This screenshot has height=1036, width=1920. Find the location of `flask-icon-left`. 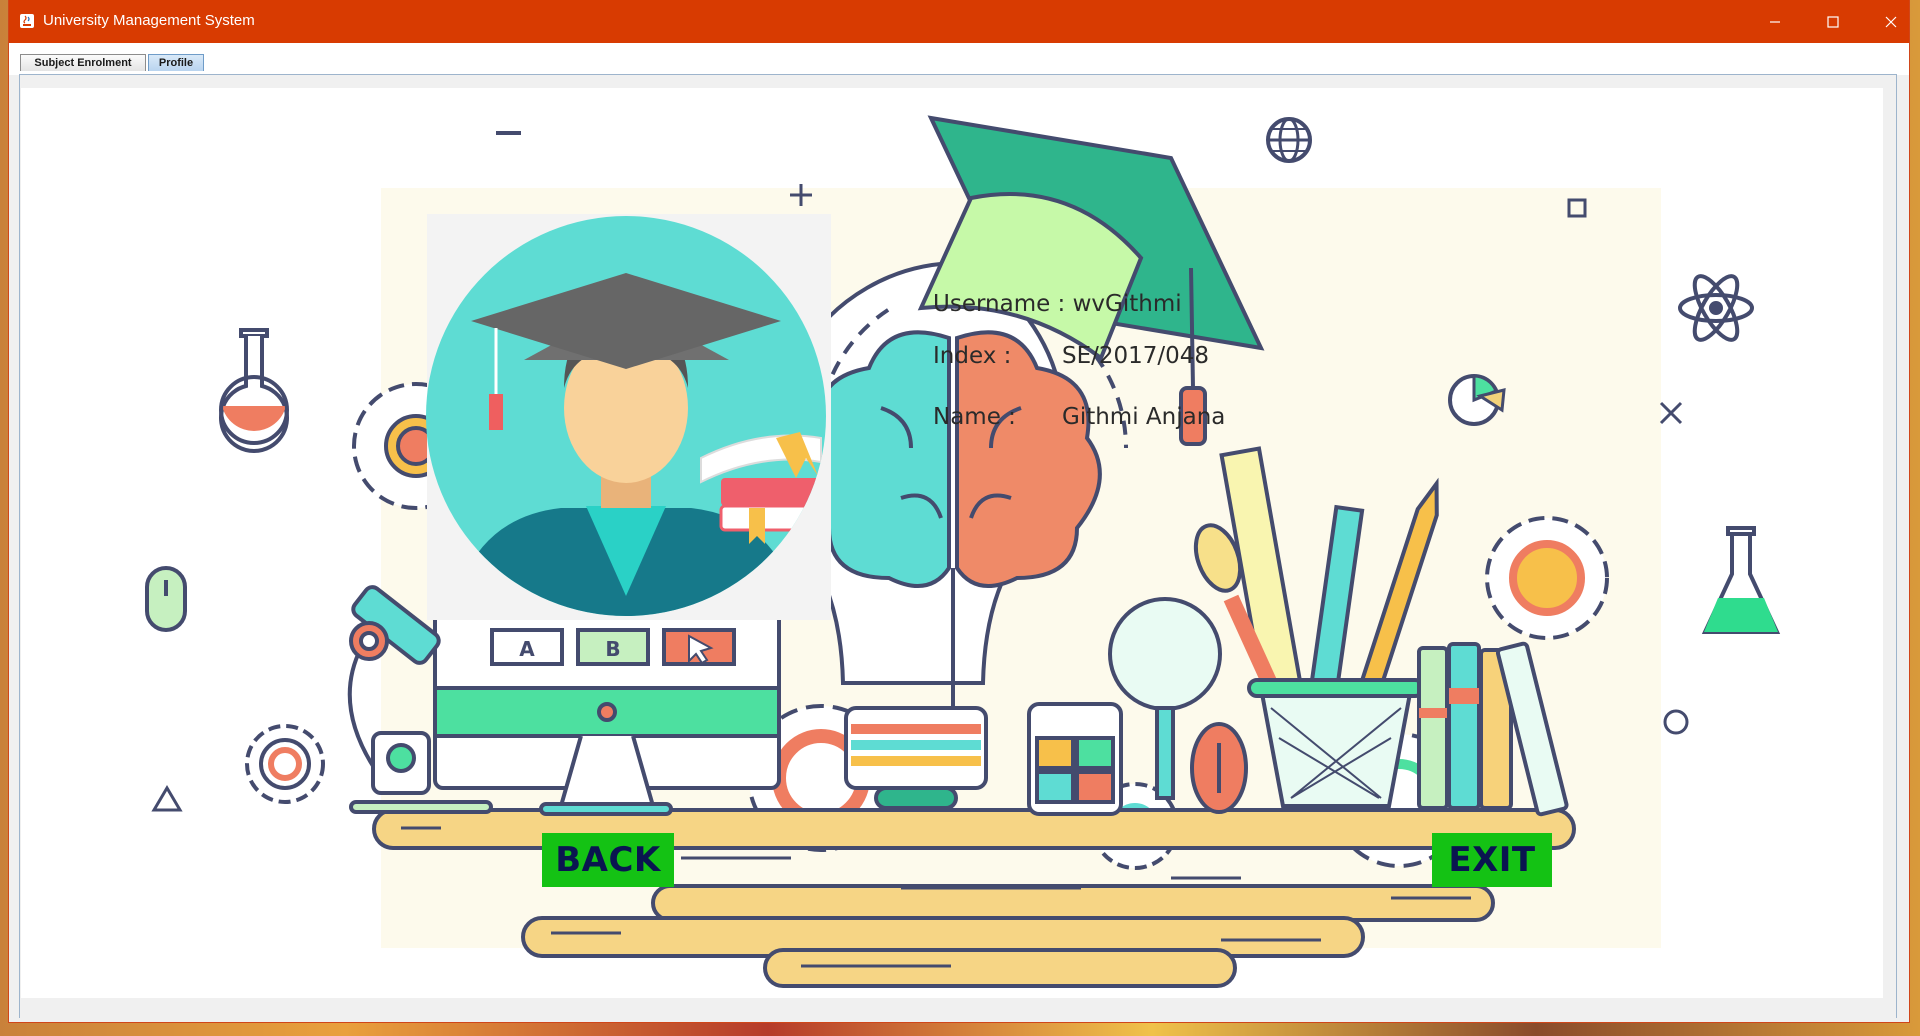

flask-icon-left is located at coordinates (254, 391).